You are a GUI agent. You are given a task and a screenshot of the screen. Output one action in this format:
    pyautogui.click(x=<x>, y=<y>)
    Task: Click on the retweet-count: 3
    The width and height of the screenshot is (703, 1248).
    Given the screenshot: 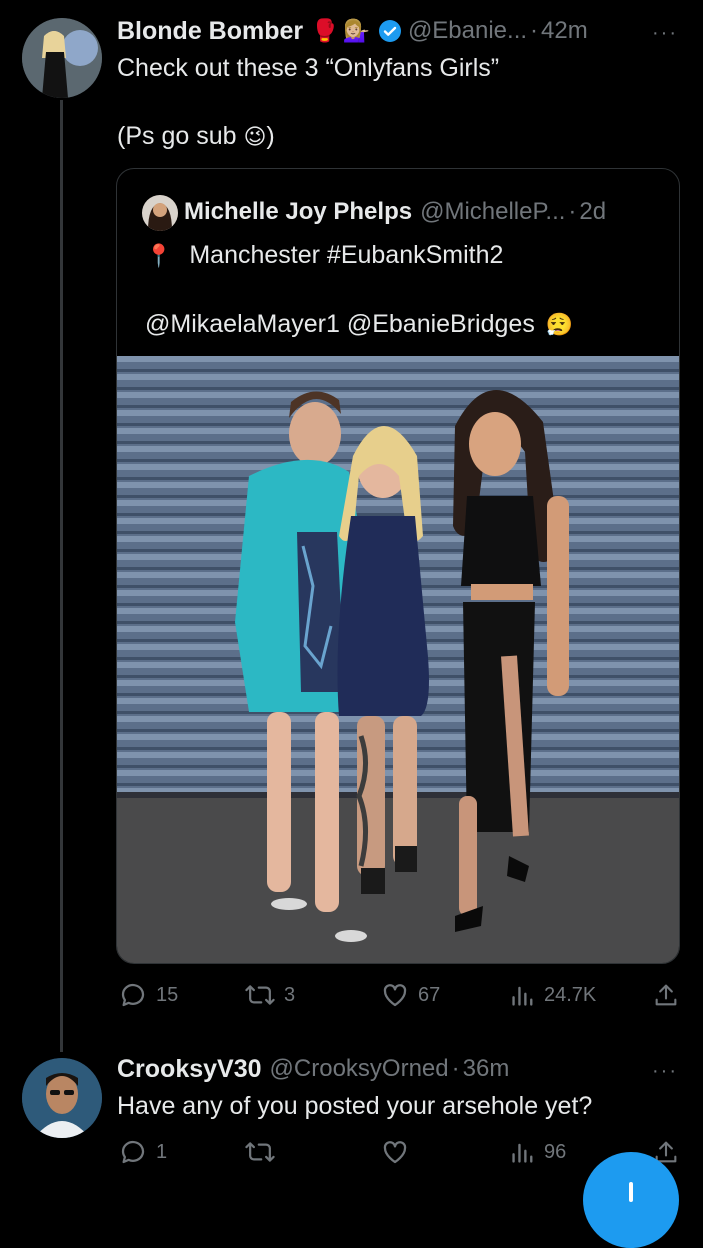 What is the action you would take?
    pyautogui.click(x=290, y=994)
    